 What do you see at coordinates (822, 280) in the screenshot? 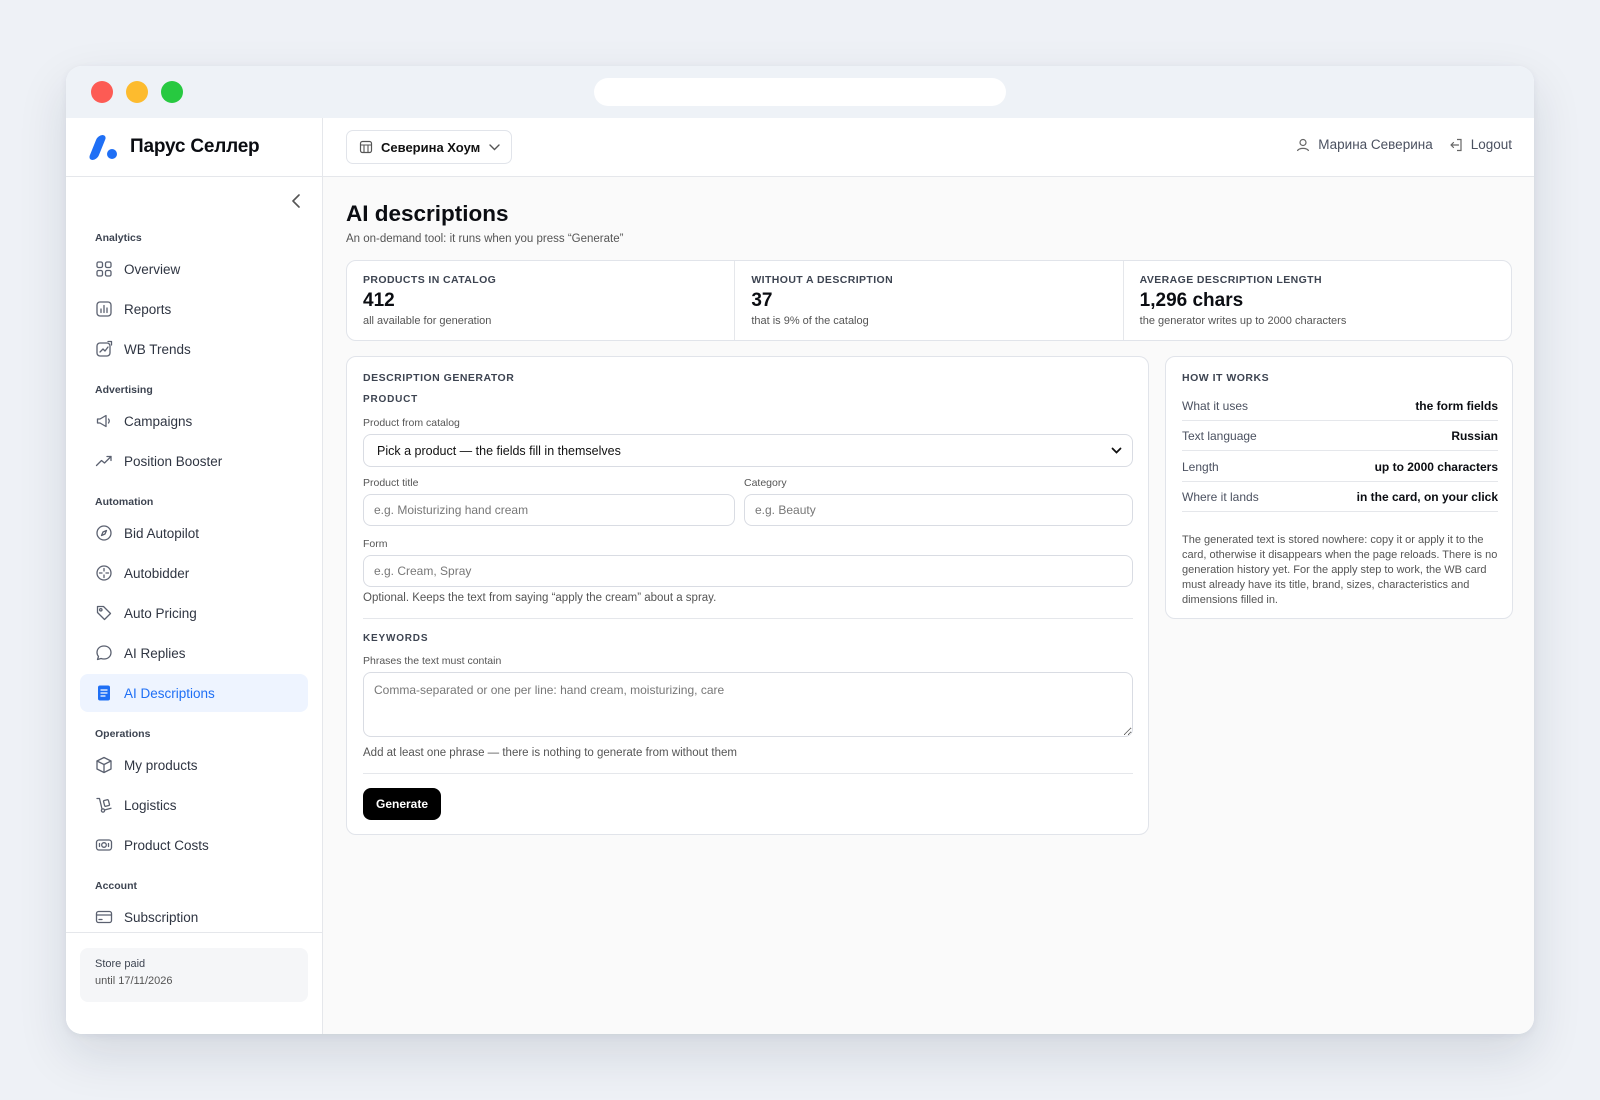
I see `stat-label: WITHOUT A DESCRIPTION` at bounding box center [822, 280].